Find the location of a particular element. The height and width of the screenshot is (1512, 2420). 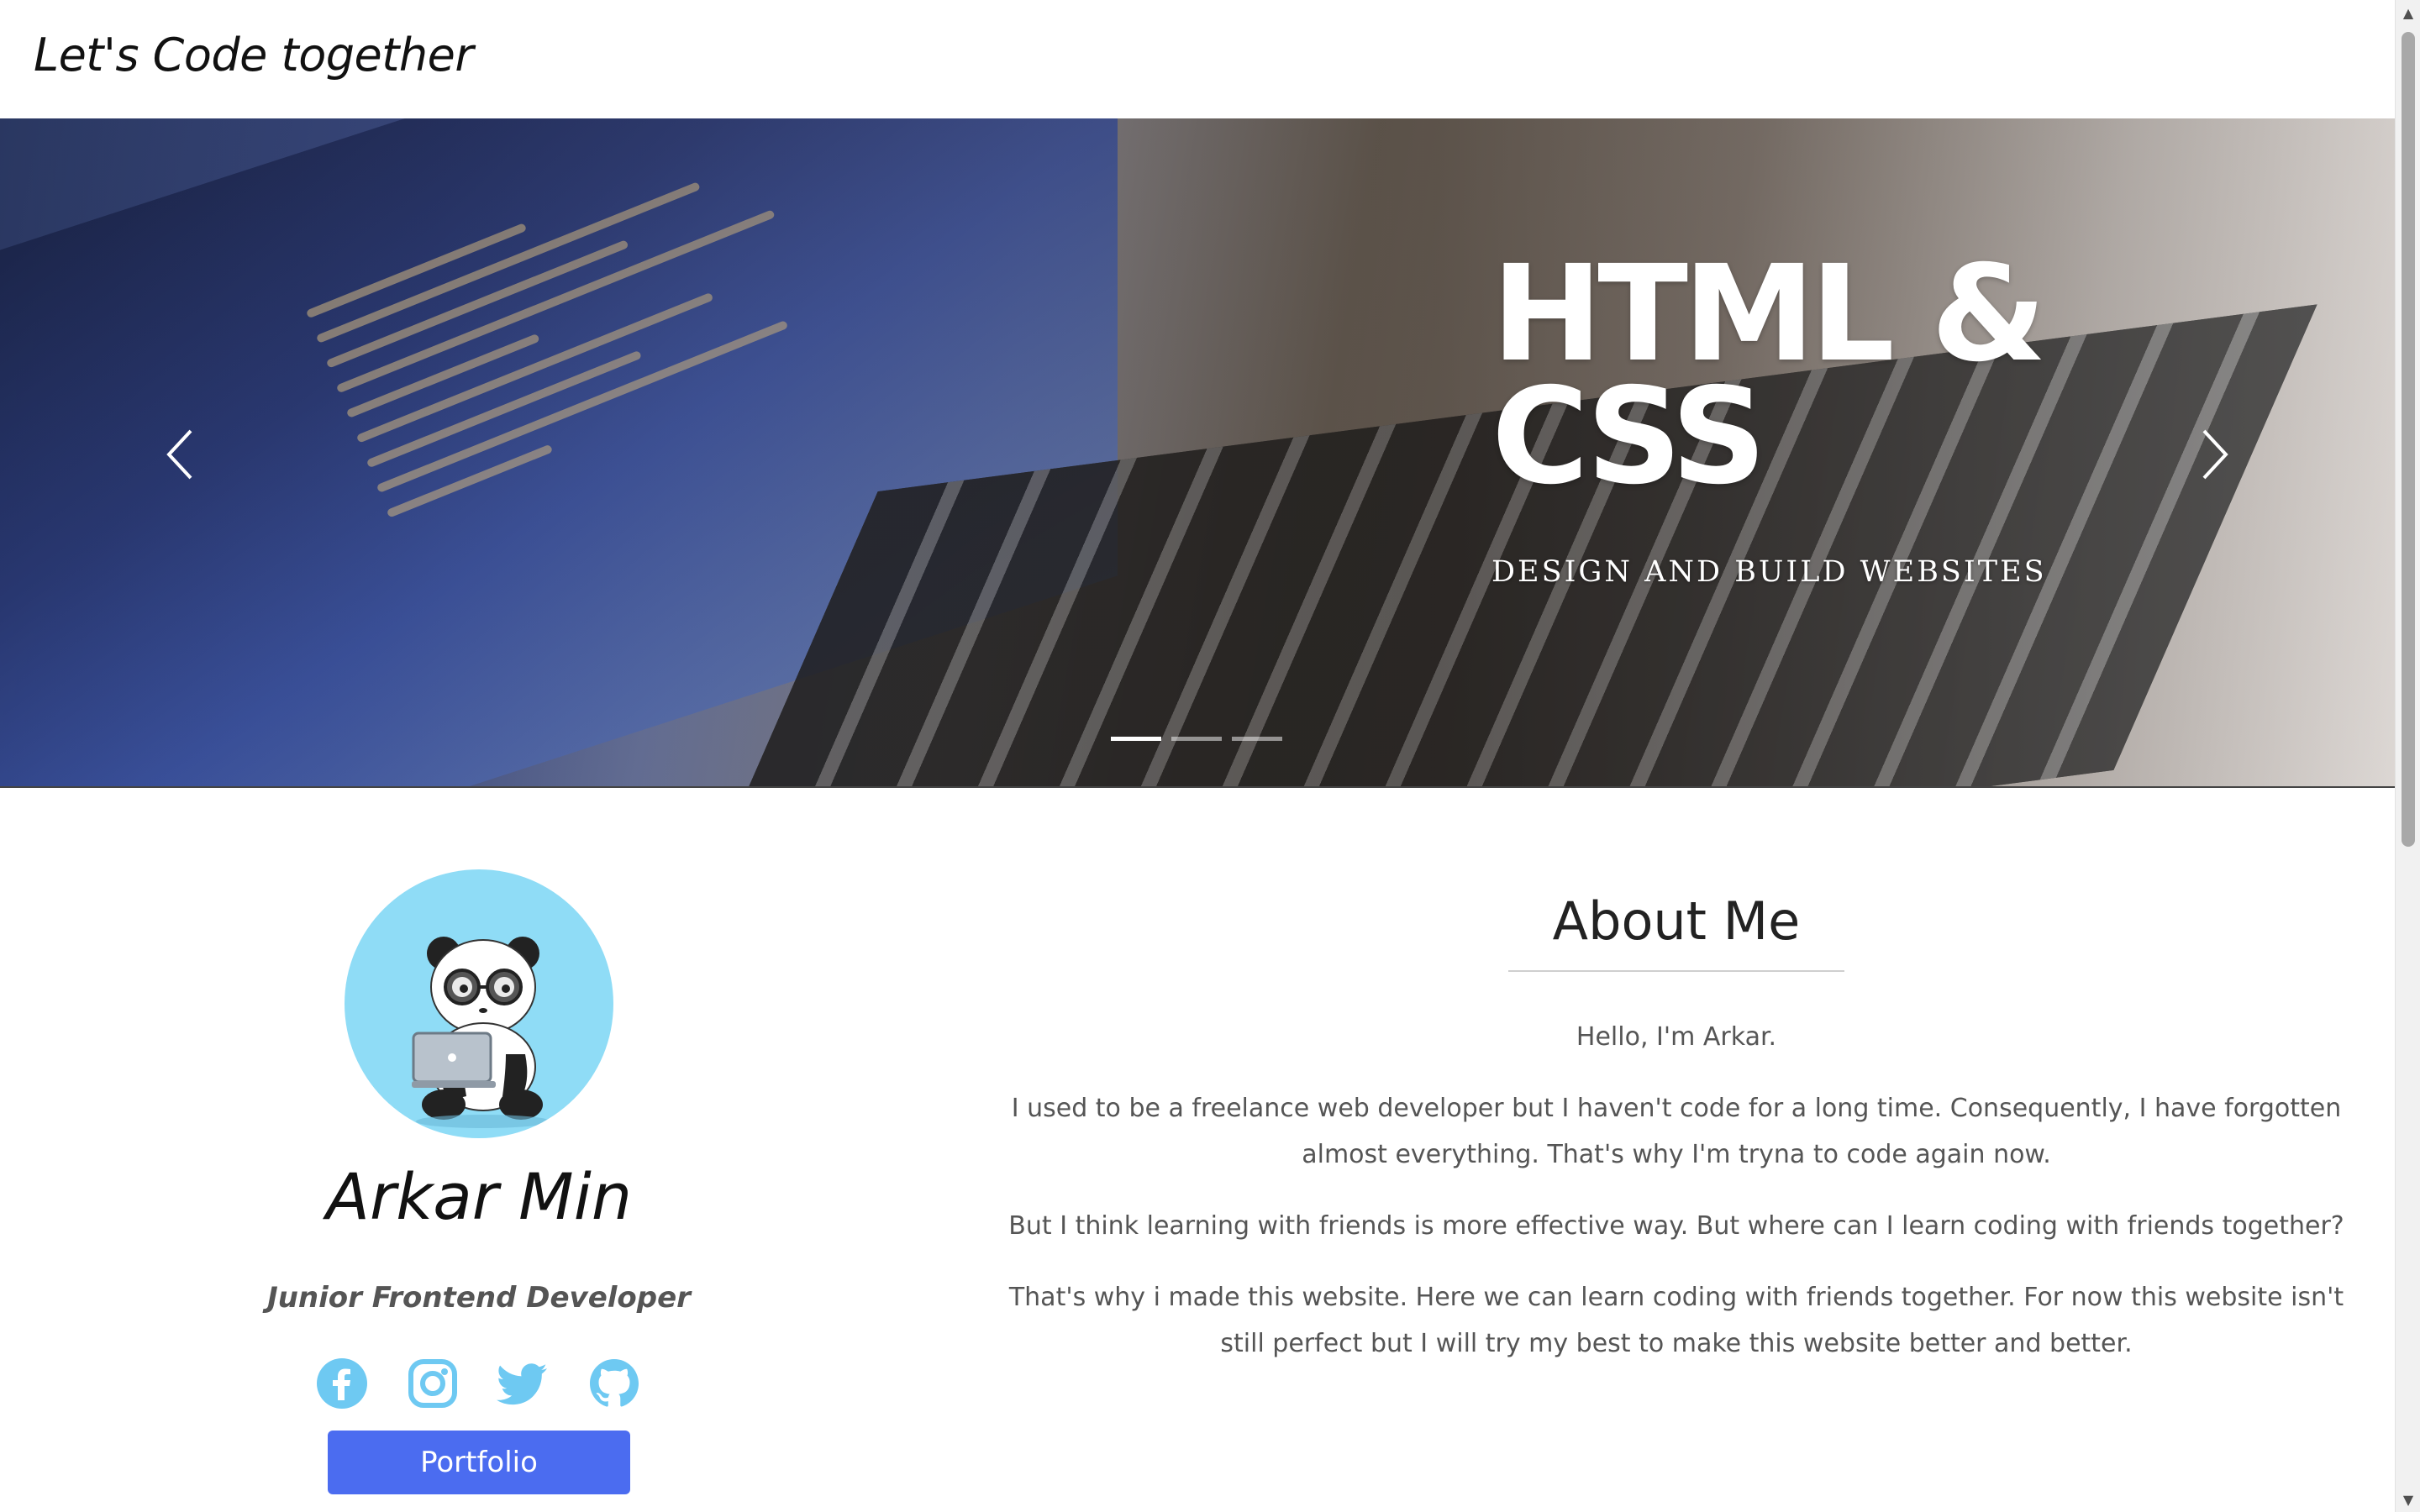

facebook-icon is located at coordinates (342, 1383).